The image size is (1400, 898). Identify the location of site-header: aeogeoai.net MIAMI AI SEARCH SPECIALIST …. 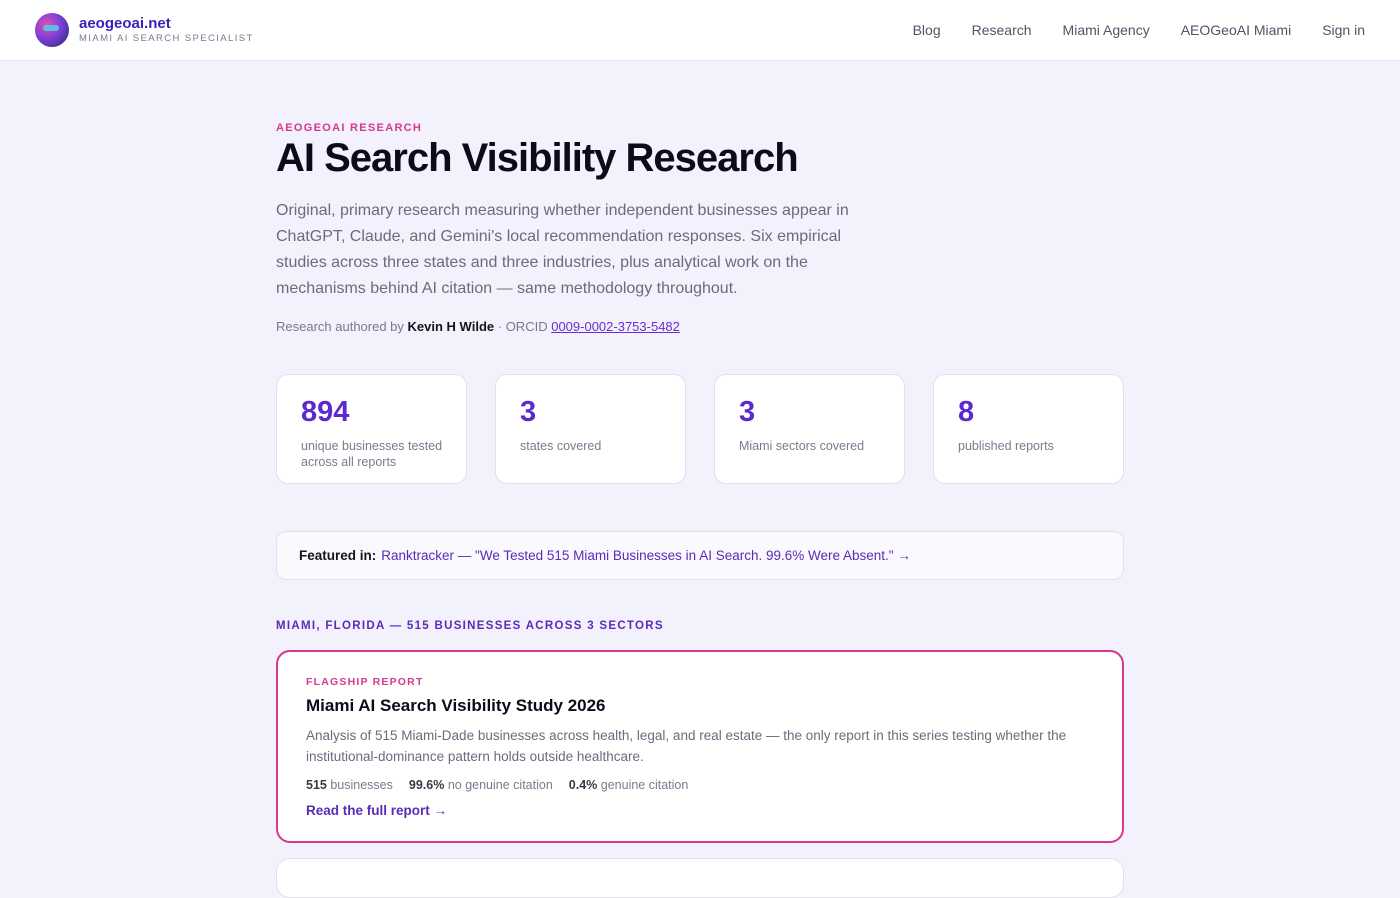
(700, 30).